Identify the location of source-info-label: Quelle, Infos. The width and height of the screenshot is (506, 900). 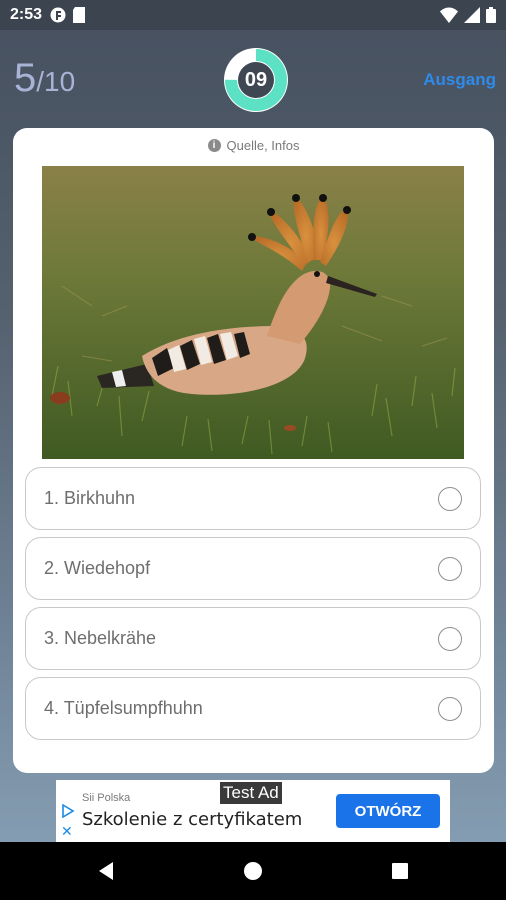
(263, 145).